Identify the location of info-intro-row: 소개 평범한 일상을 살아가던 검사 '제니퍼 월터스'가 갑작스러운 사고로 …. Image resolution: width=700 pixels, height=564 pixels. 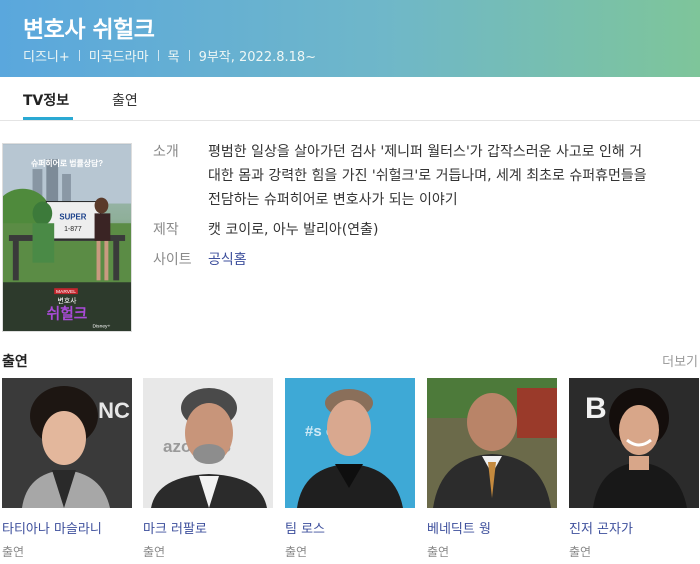
(418, 176).